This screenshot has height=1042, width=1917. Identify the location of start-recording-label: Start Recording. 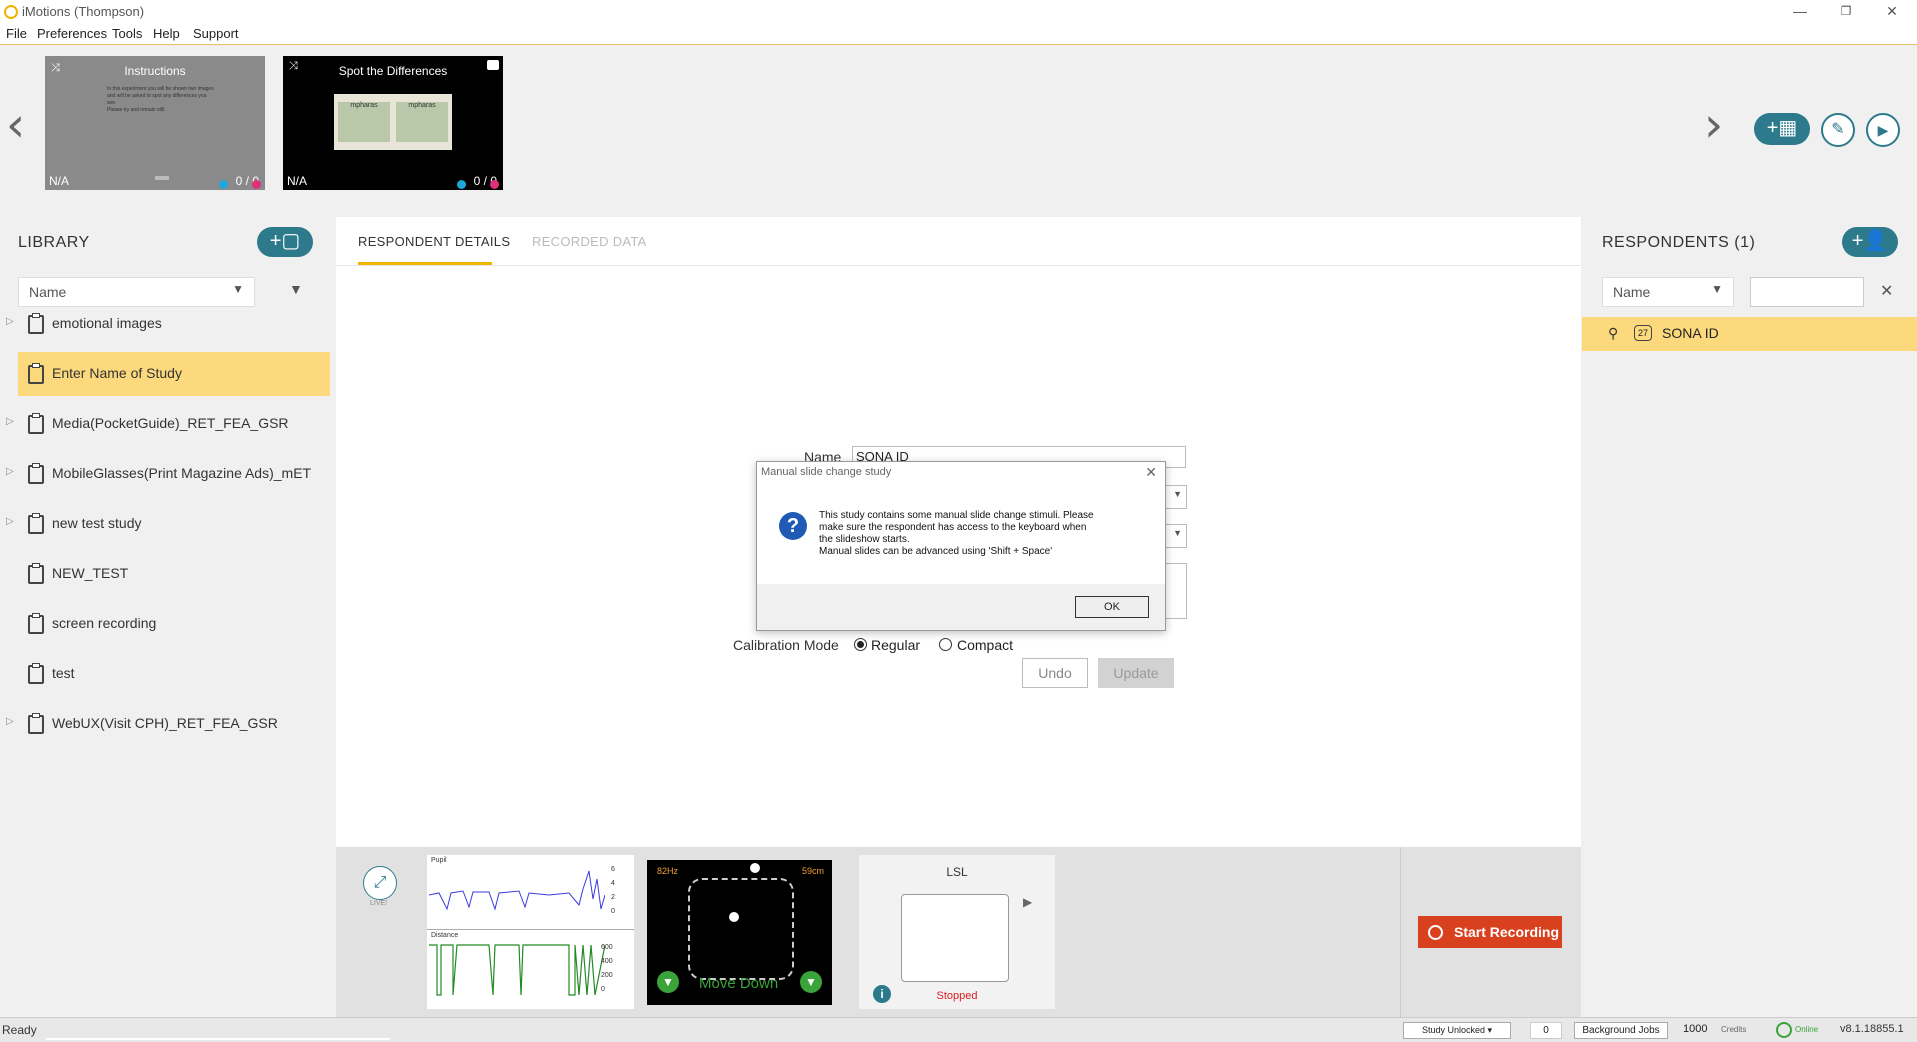
(1507, 932).